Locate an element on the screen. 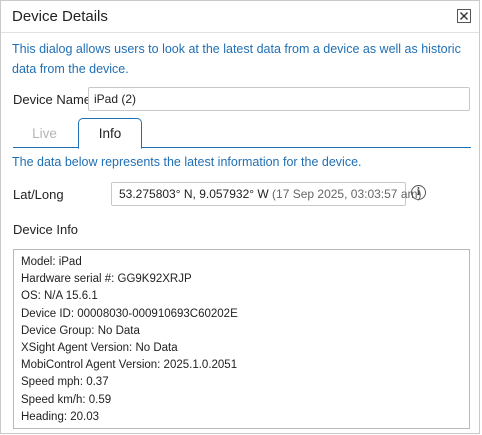  device-info-line: Speed km/h: 0.59 is located at coordinates (66, 399).